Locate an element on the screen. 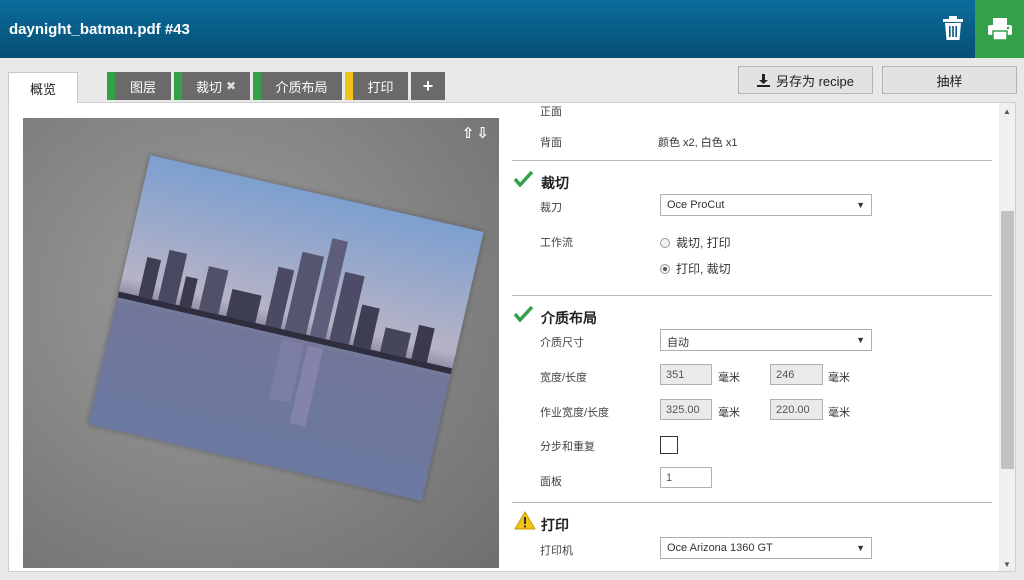 This screenshot has width=1024, height=580. tab-label: 介质布局 is located at coordinates (301, 87).